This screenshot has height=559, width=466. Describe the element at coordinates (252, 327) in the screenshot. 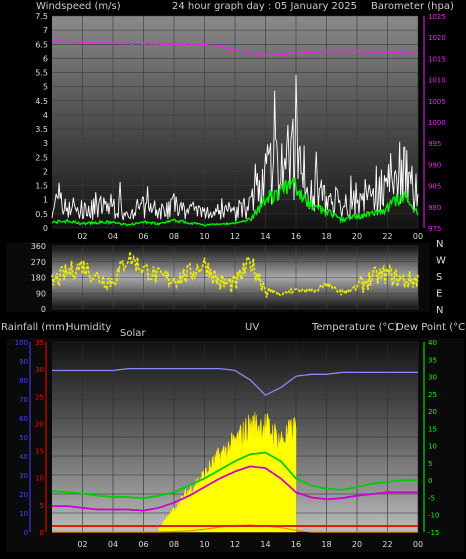

I see `uv-axis-title: UV` at that location.